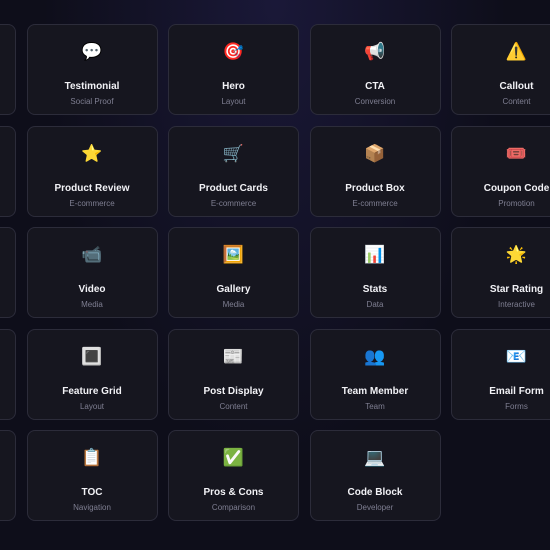  I want to click on ticket-icon: 🎟️, so click(516, 153).